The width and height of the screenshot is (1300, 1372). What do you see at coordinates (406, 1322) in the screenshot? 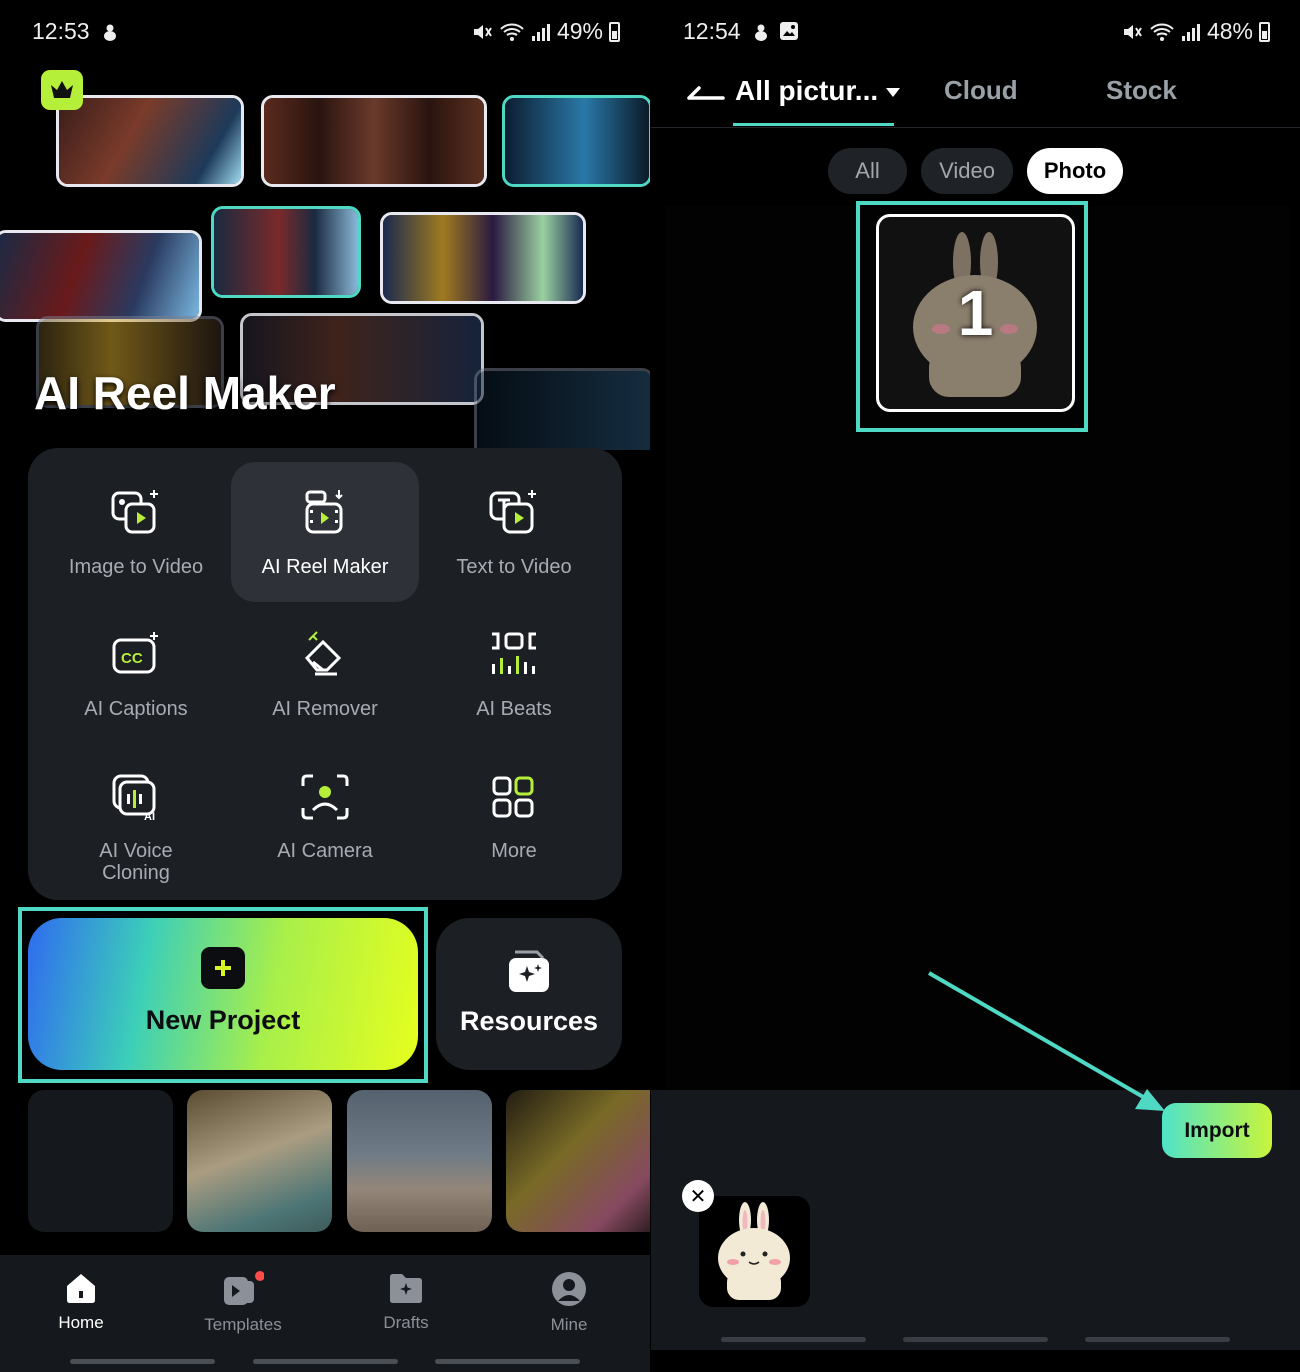
I see `nav-label: Drafts` at bounding box center [406, 1322].